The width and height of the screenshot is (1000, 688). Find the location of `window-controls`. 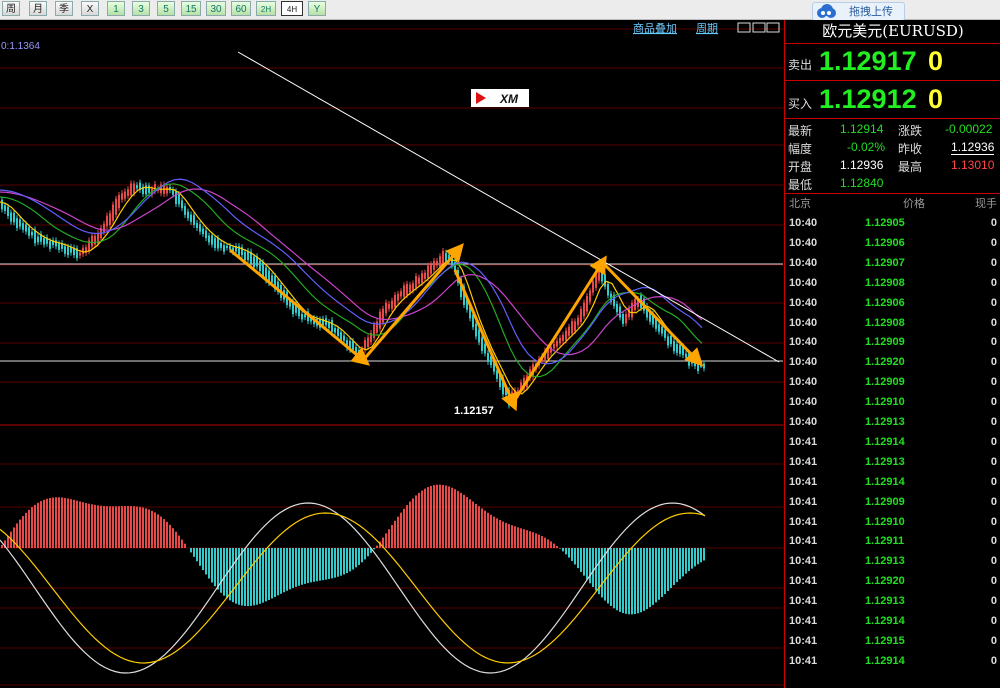

window-controls is located at coordinates (758, 27).